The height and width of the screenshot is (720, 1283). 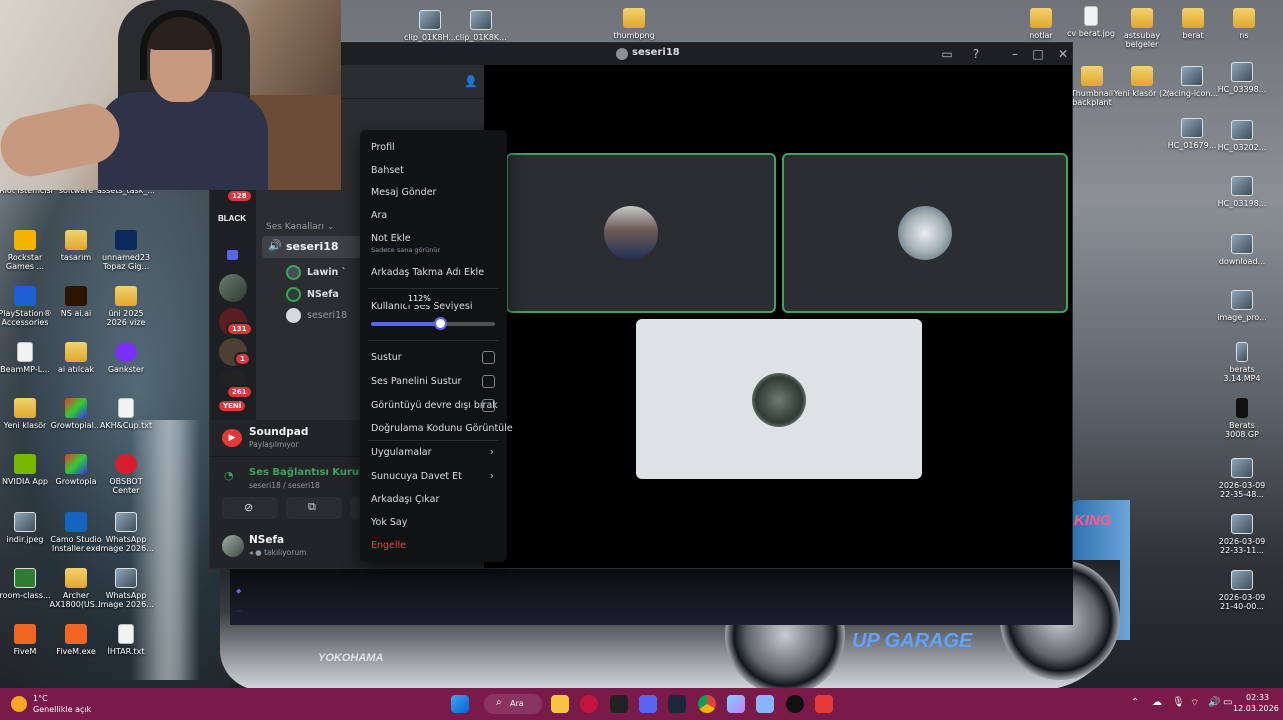 I want to click on menu-profile: Profil, so click(x=383, y=147).